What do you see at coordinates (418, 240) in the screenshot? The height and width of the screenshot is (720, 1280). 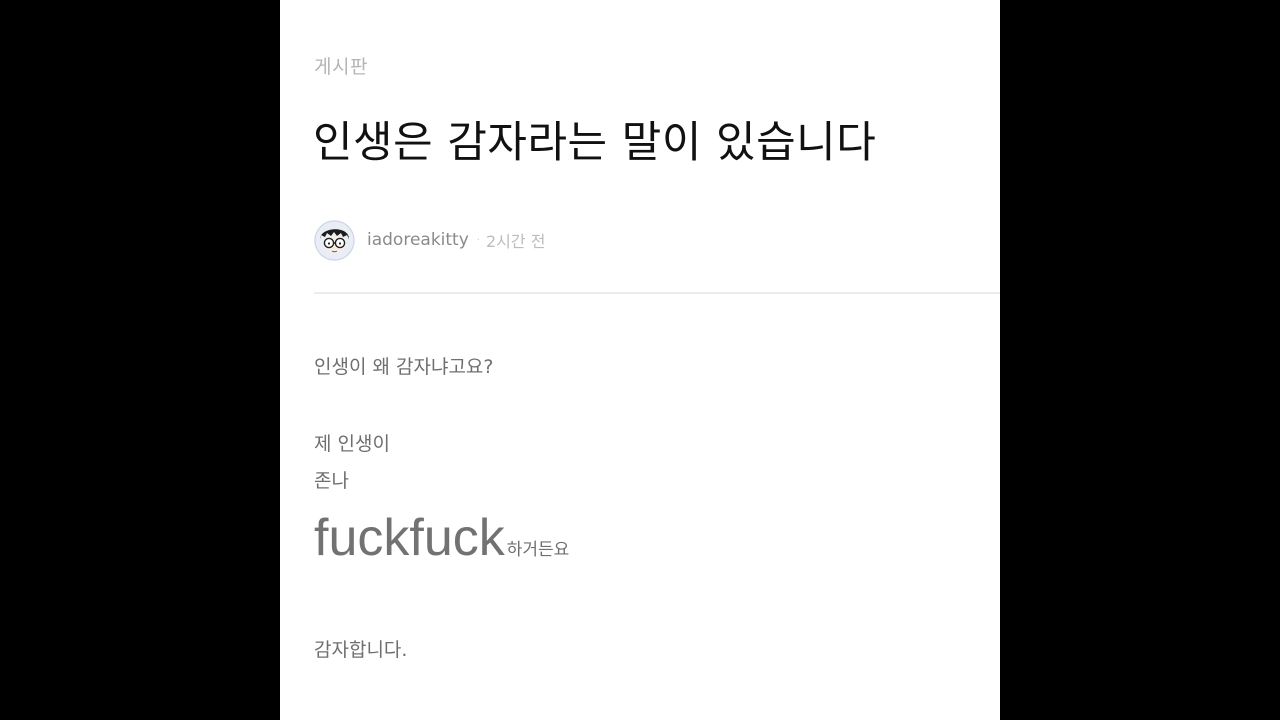 I see `author-name: iadoreakitty` at bounding box center [418, 240].